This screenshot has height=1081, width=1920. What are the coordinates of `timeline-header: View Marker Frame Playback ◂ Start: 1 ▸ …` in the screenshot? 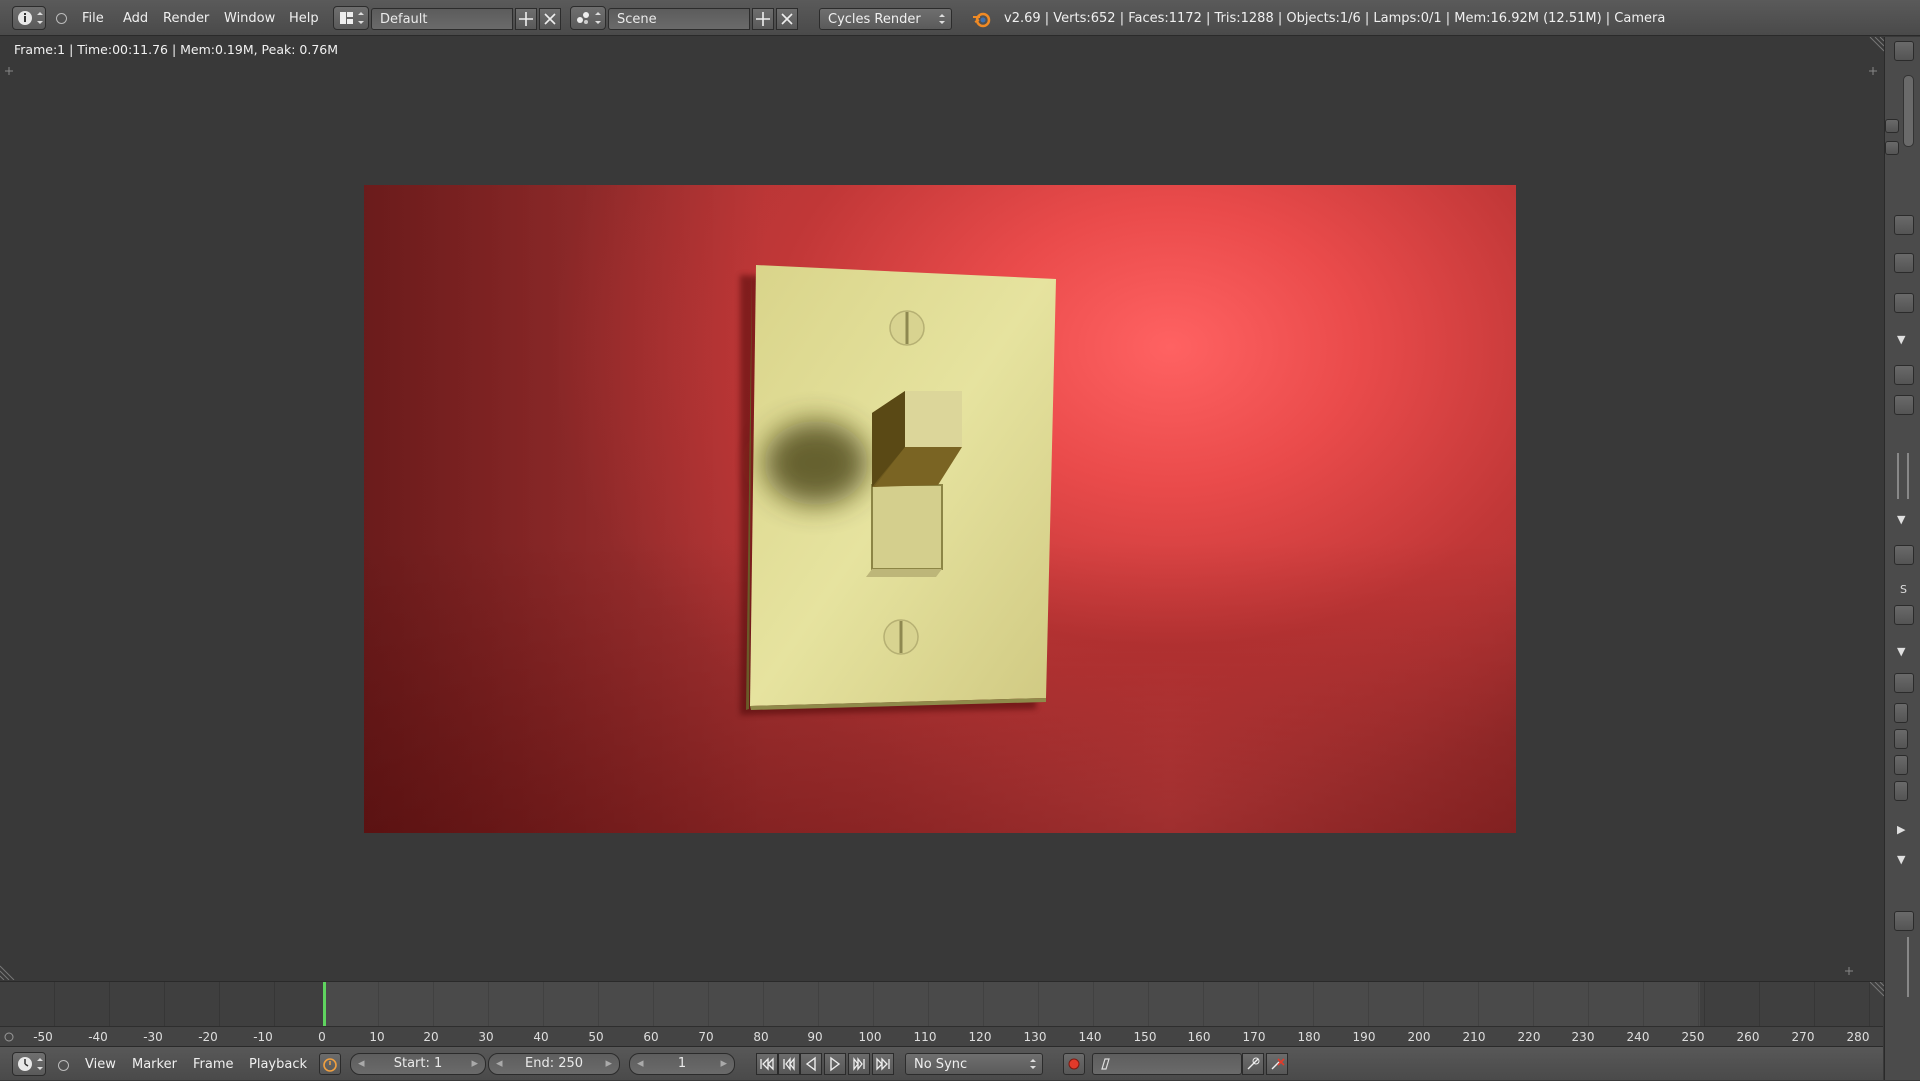 It's located at (941, 1063).